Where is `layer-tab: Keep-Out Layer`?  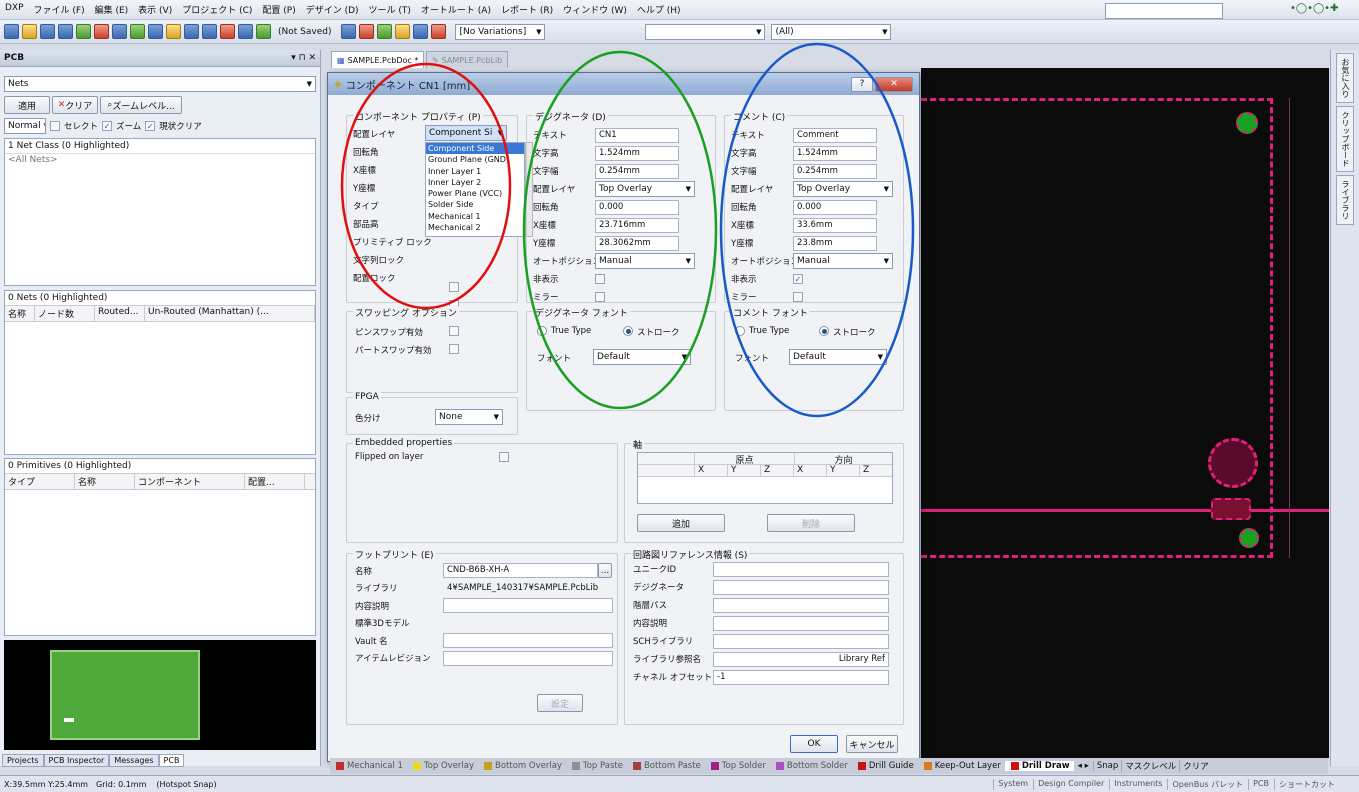
layer-tab: Keep-Out Layer is located at coordinates (961, 766).